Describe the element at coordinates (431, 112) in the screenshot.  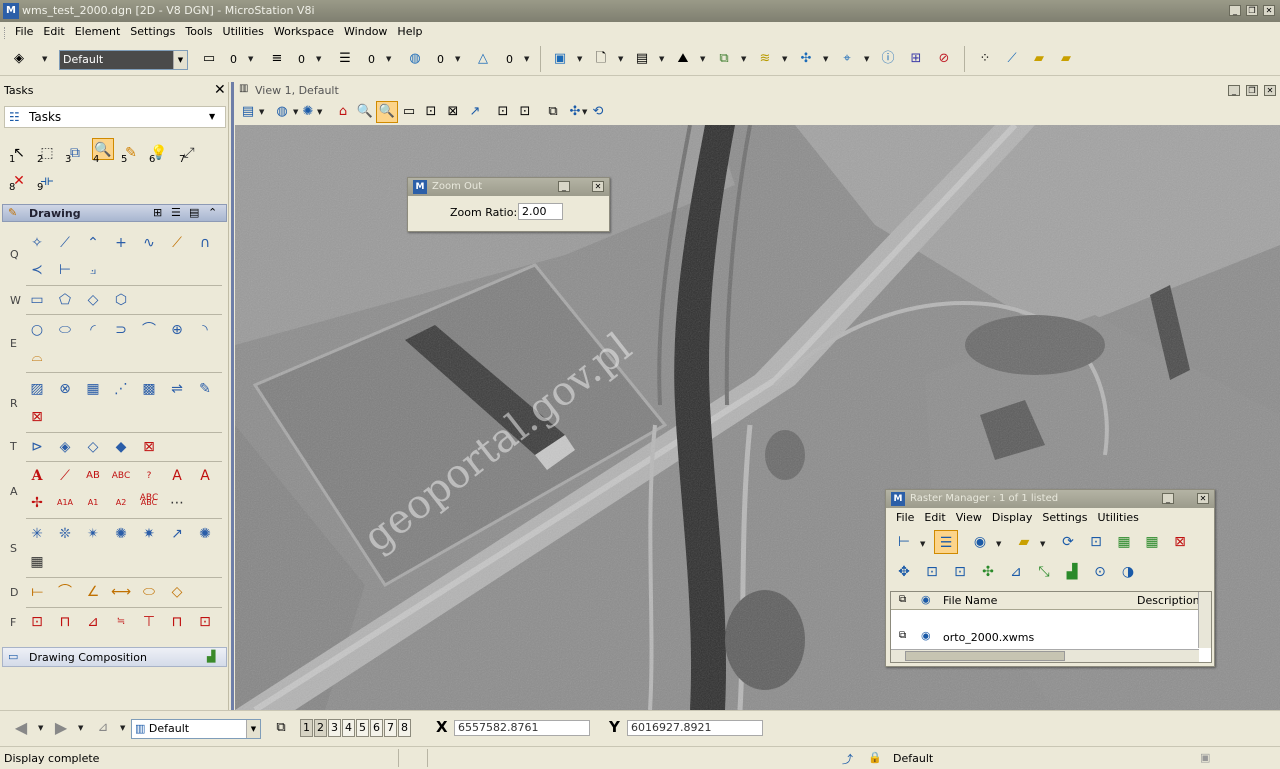
I see `fit-view-icon: ⊡` at that location.